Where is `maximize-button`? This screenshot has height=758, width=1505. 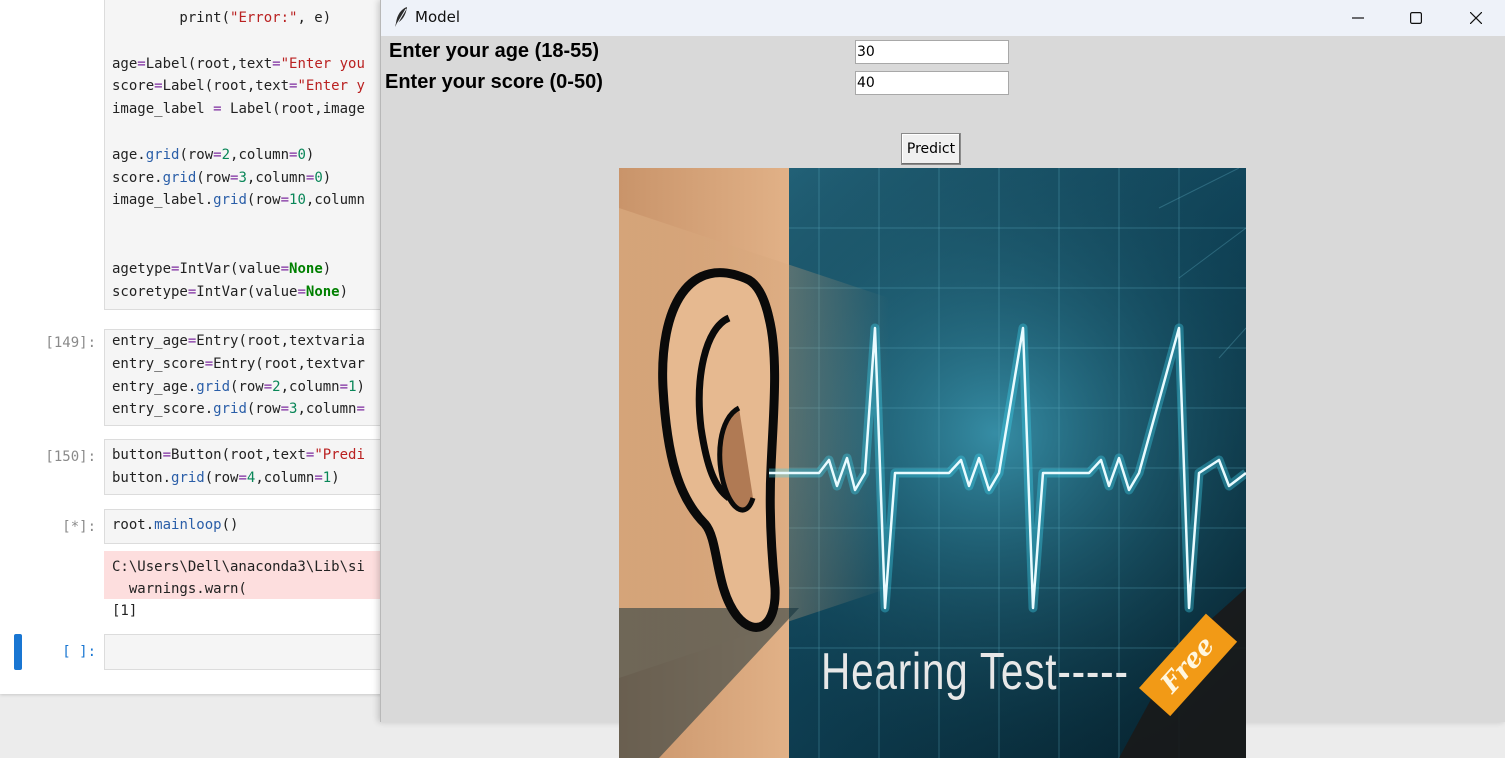 maximize-button is located at coordinates (1416, 18).